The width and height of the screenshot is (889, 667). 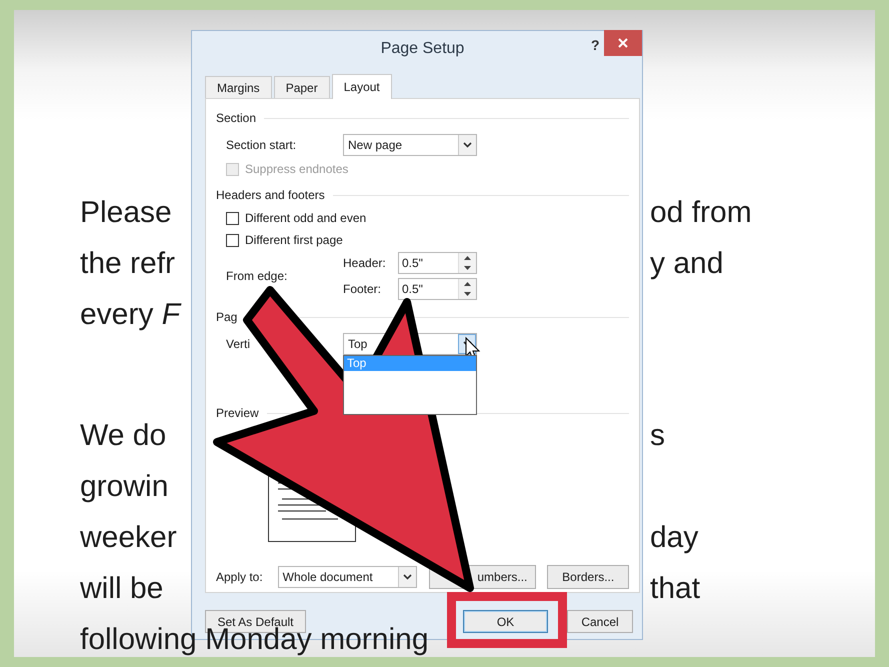 What do you see at coordinates (240, 577) in the screenshot?
I see `field-label: Apply to:` at bounding box center [240, 577].